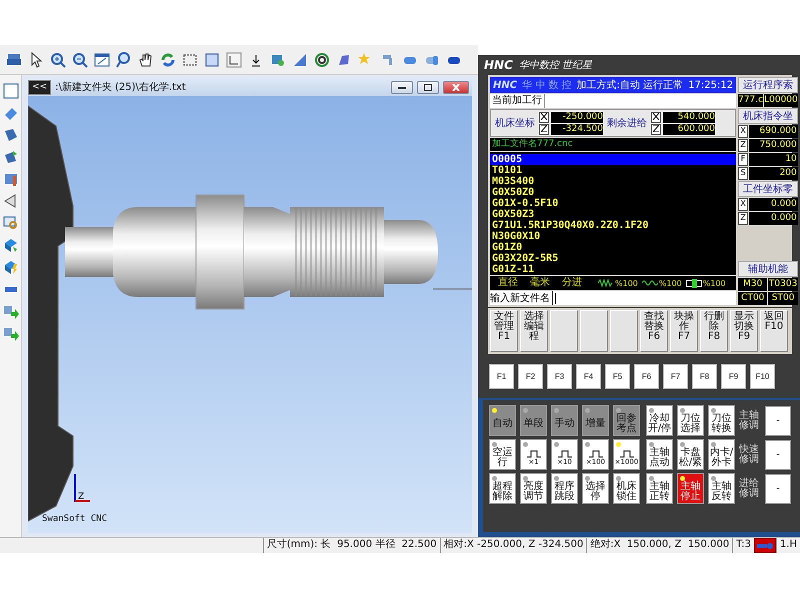 This screenshot has height=600, width=800. Describe the element at coordinates (613, 236) in the screenshot. I see `program-line: N30G0X10` at that location.